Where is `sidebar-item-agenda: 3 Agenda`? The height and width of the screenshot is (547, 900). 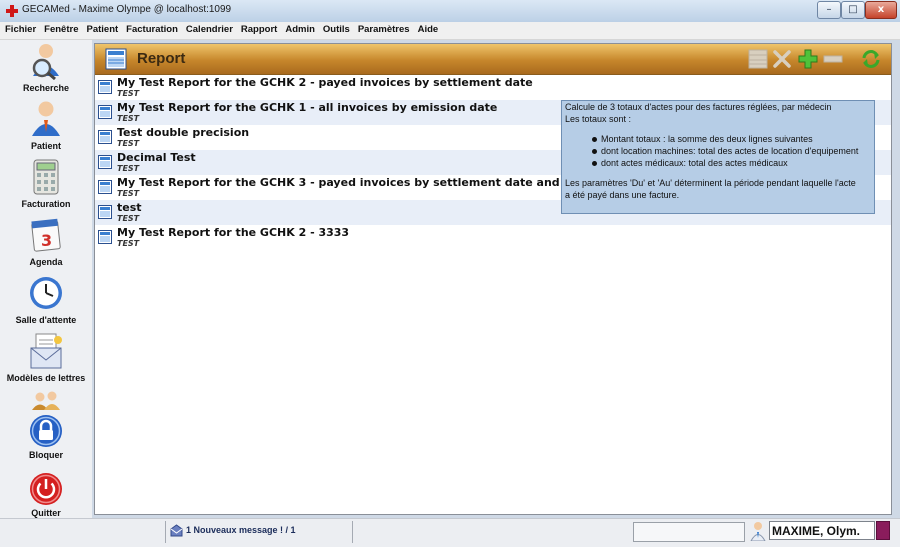
sidebar-item-agenda: 3 Agenda is located at coordinates (46, 244).